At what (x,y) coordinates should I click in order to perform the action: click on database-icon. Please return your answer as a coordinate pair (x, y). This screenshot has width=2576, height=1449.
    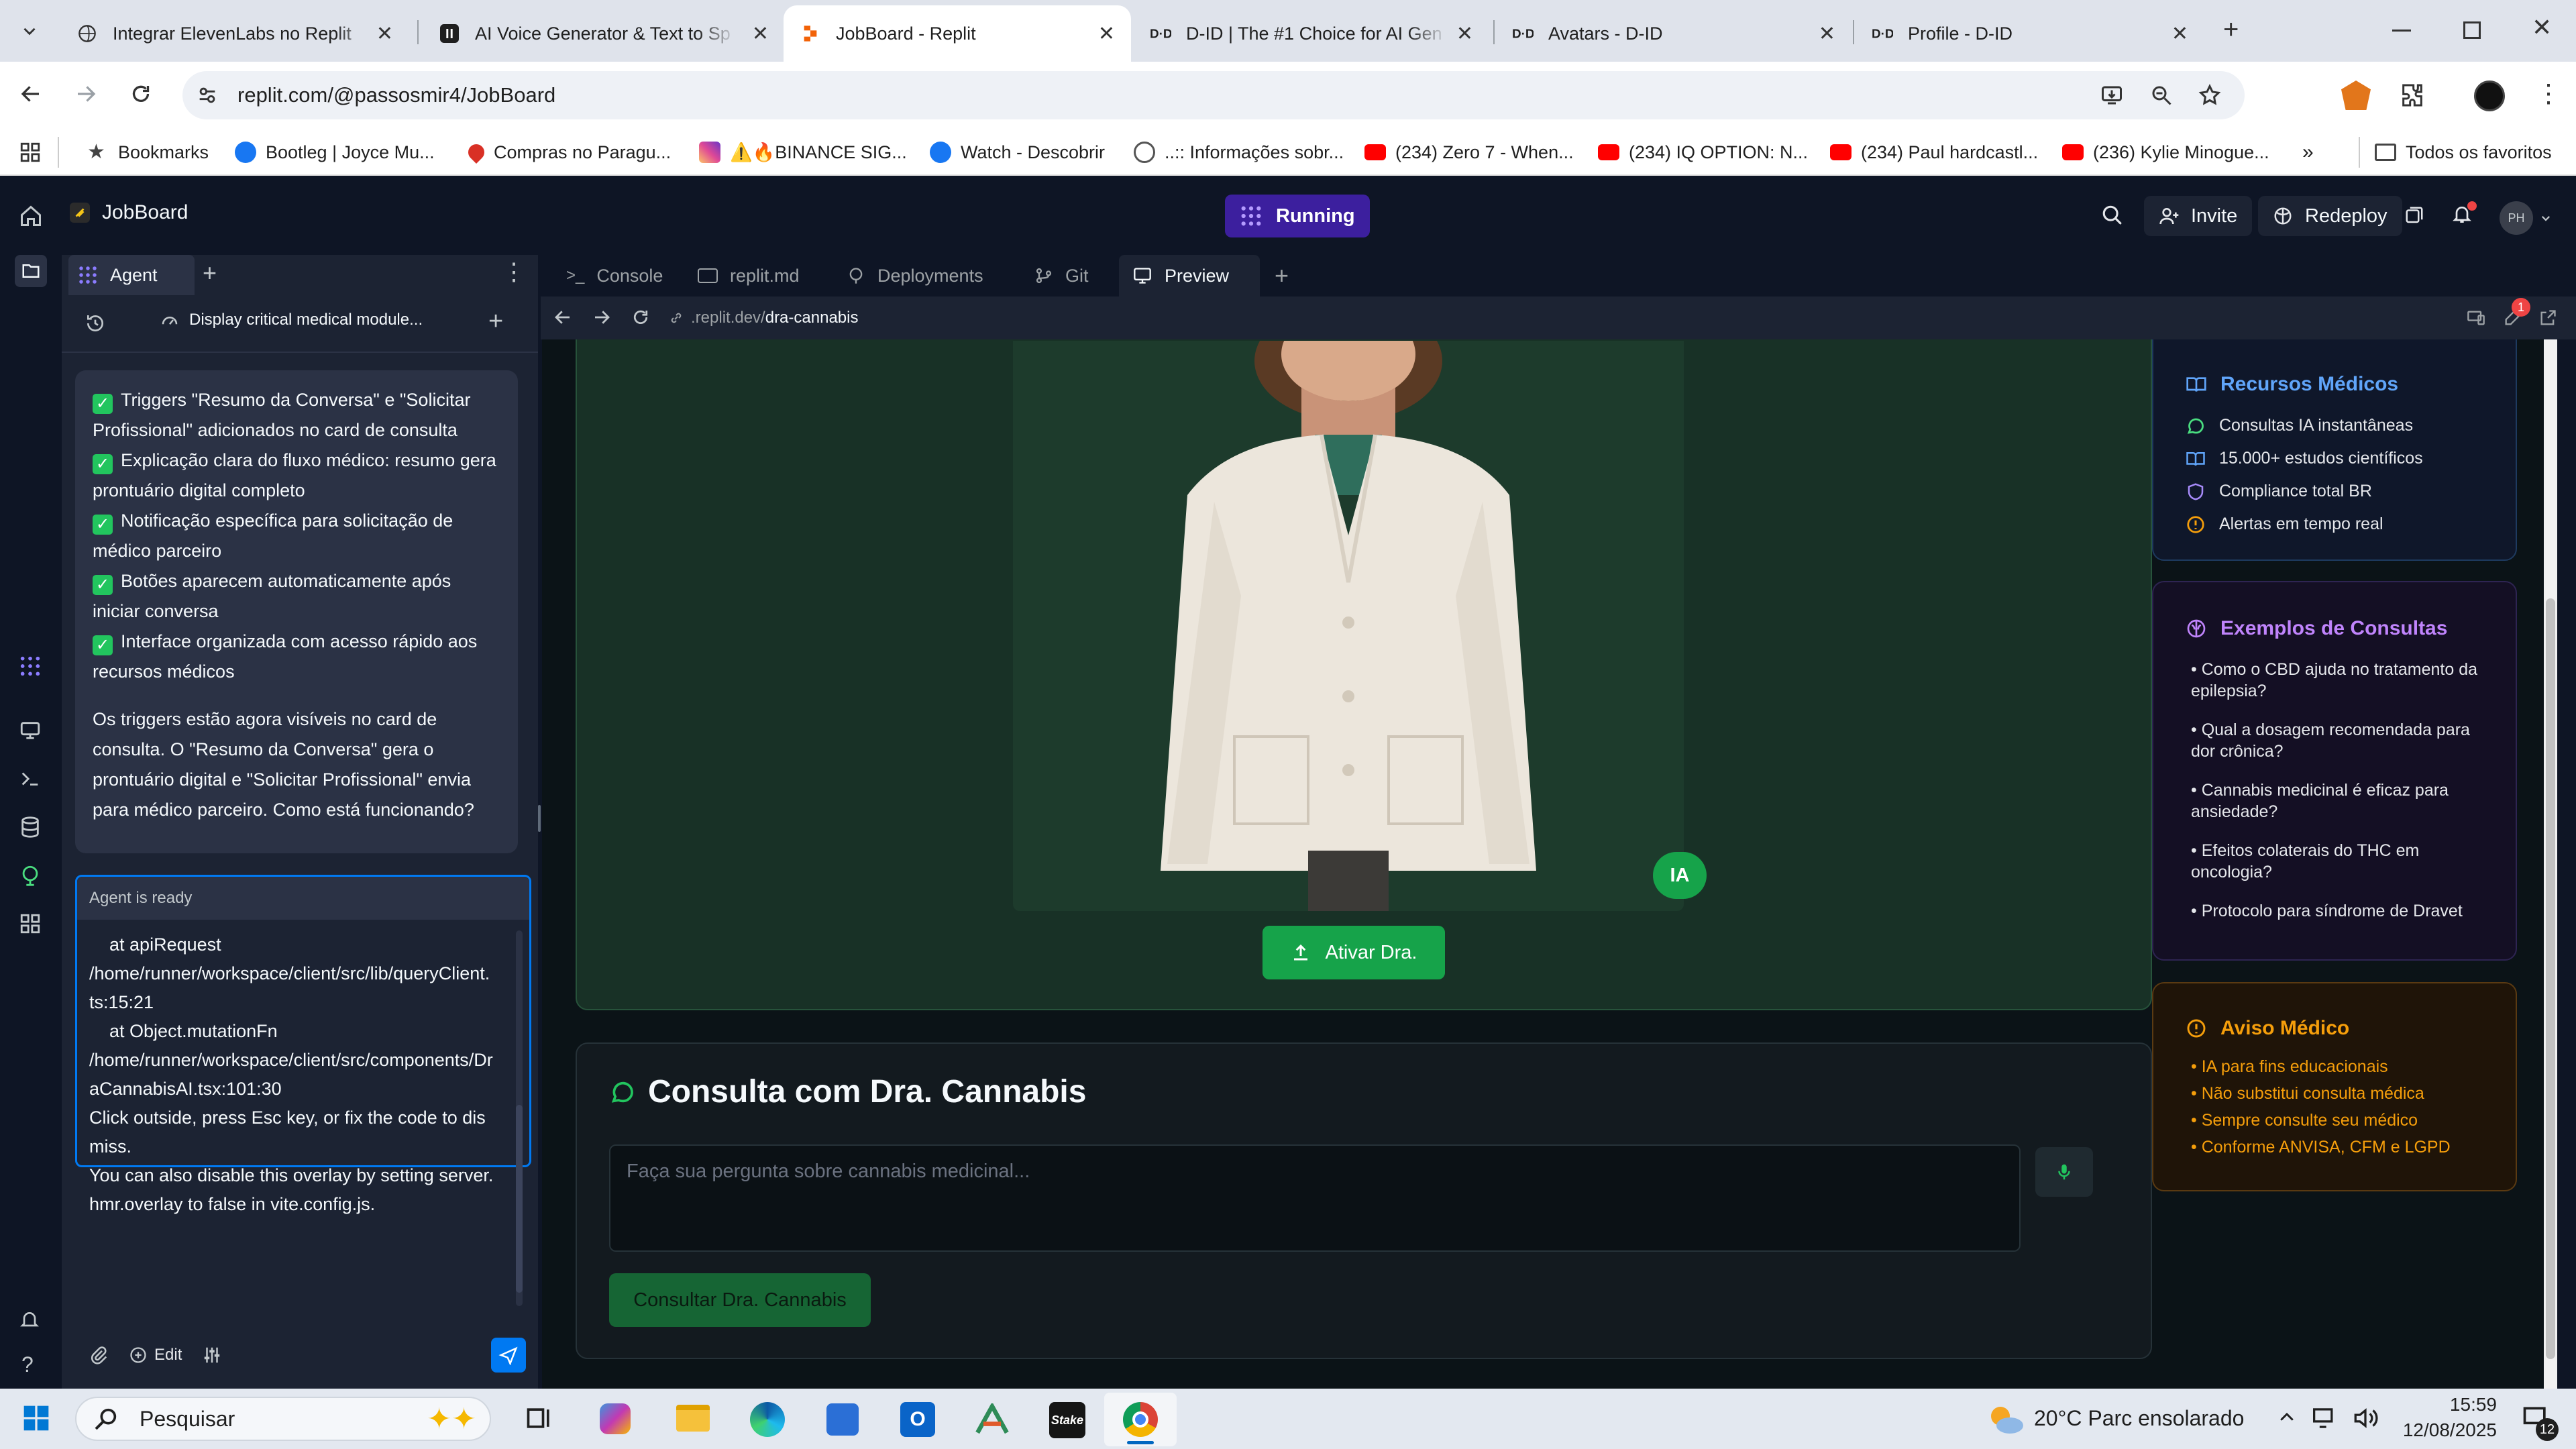
    Looking at the image, I should click on (30, 827).